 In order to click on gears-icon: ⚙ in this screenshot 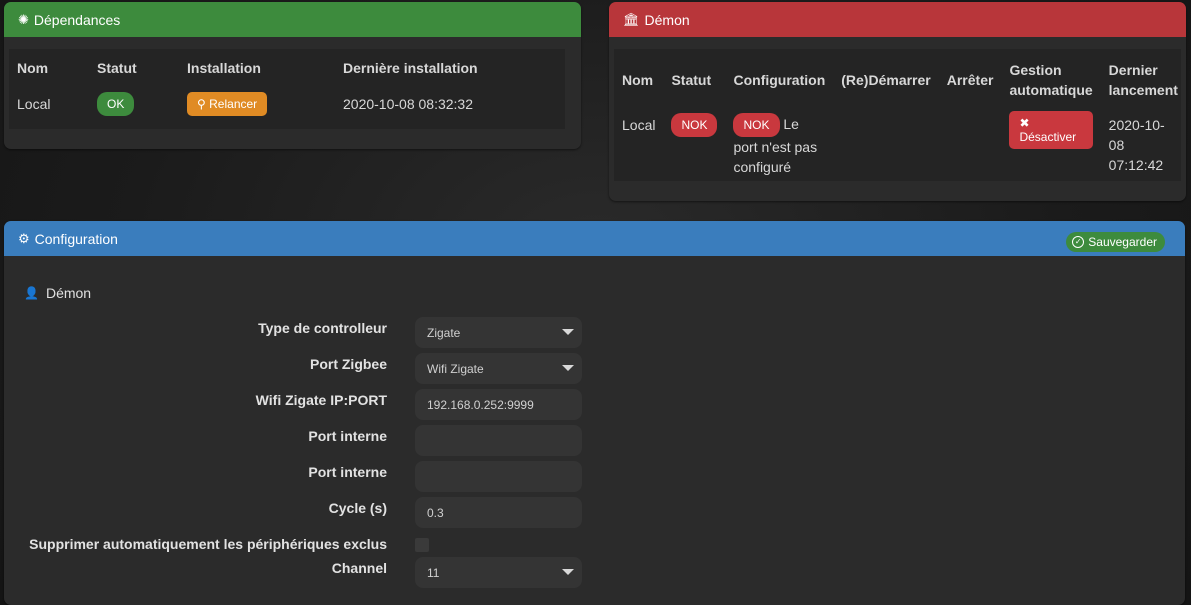, I will do `click(24, 238)`.